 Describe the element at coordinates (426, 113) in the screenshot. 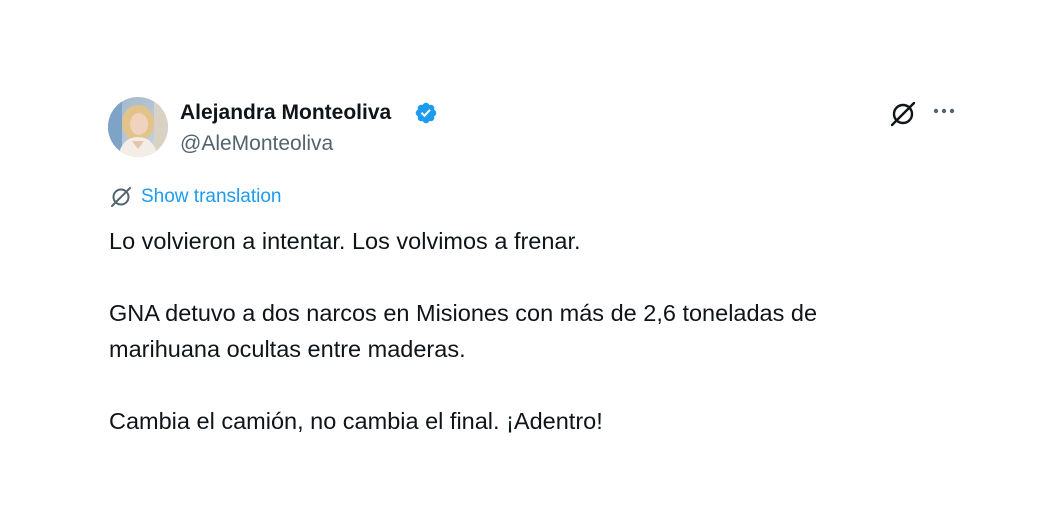

I see `verified-badge-icon` at that location.